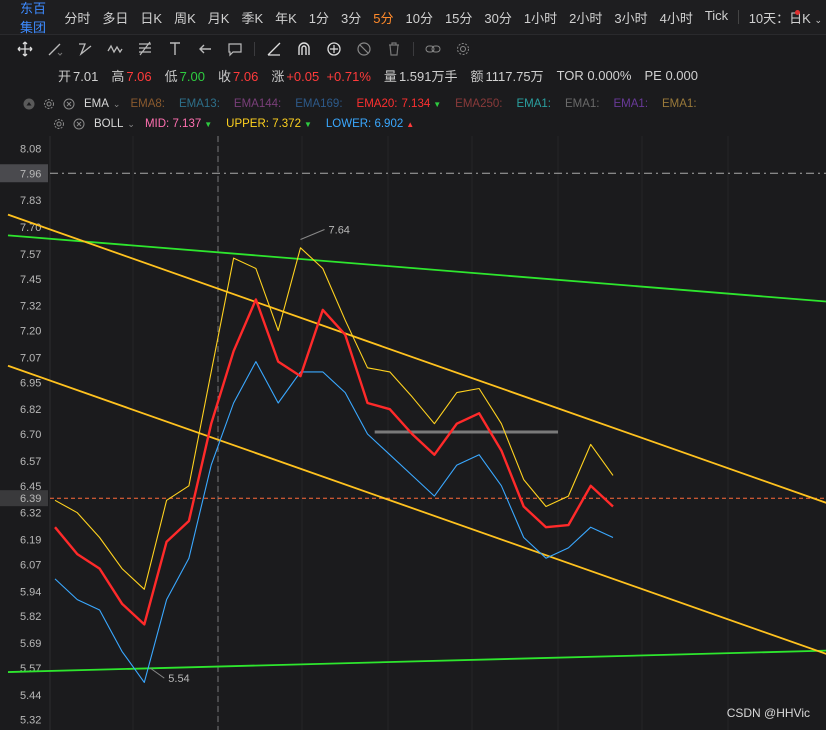  I want to click on ema-legend-item: EMA20: 7.134 ▼, so click(399, 104).